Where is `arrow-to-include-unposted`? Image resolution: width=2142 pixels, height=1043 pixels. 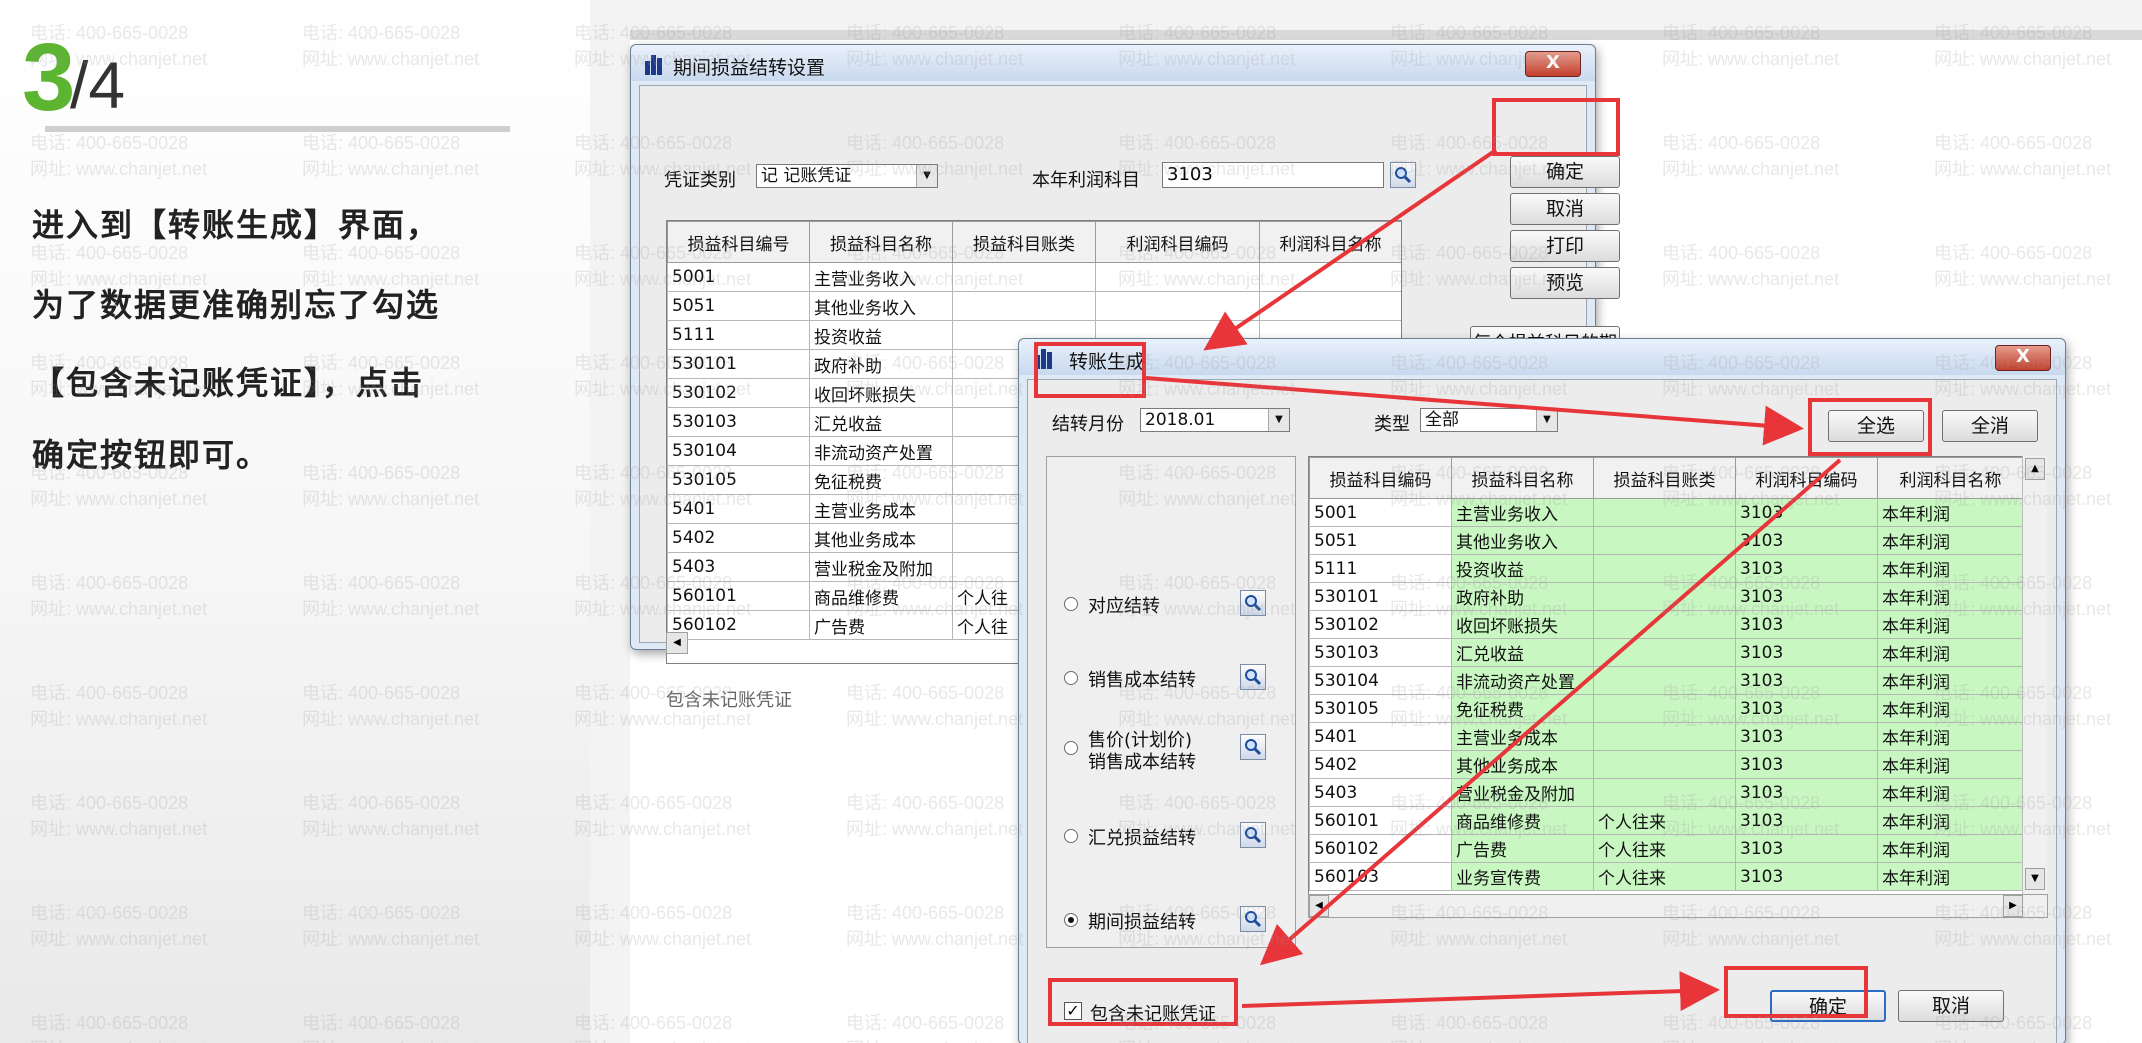 arrow-to-include-unposted is located at coordinates (1550, 712).